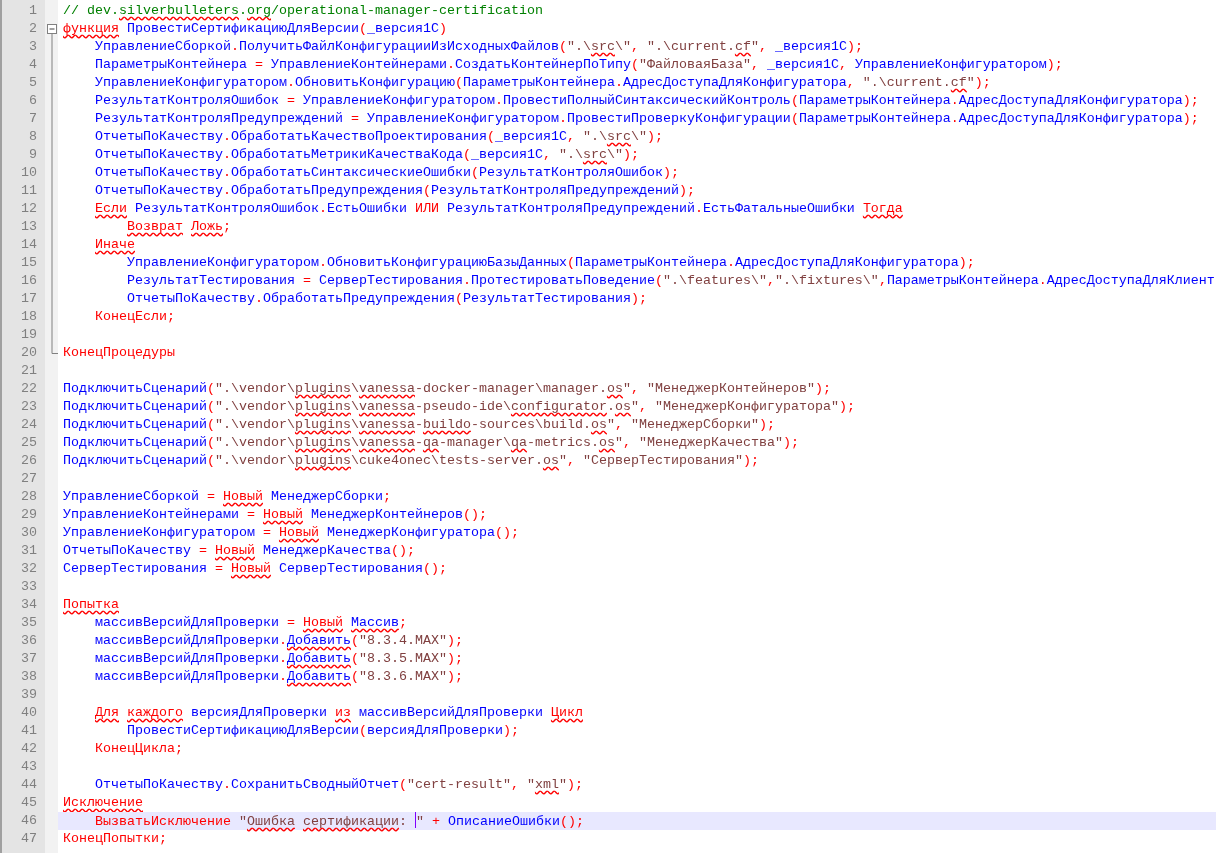  I want to click on code-line: ОтчетыПоКачеству.СохранитьСводныйОтчет("cert-result", "xml");, so click(338, 784).